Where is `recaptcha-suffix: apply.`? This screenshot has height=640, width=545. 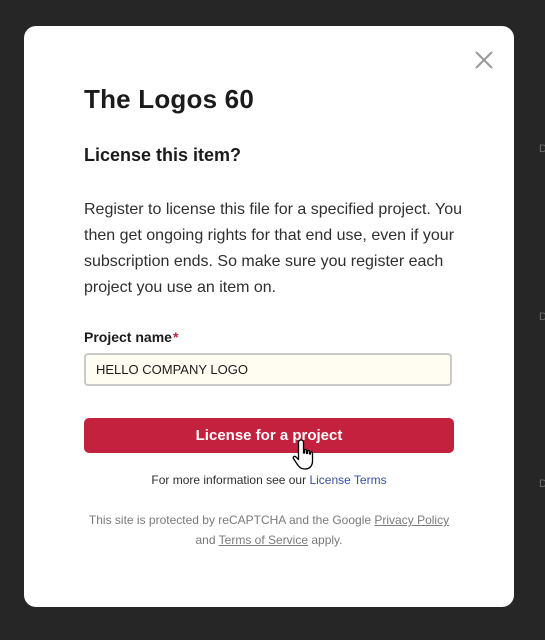 recaptcha-suffix: apply. is located at coordinates (327, 540).